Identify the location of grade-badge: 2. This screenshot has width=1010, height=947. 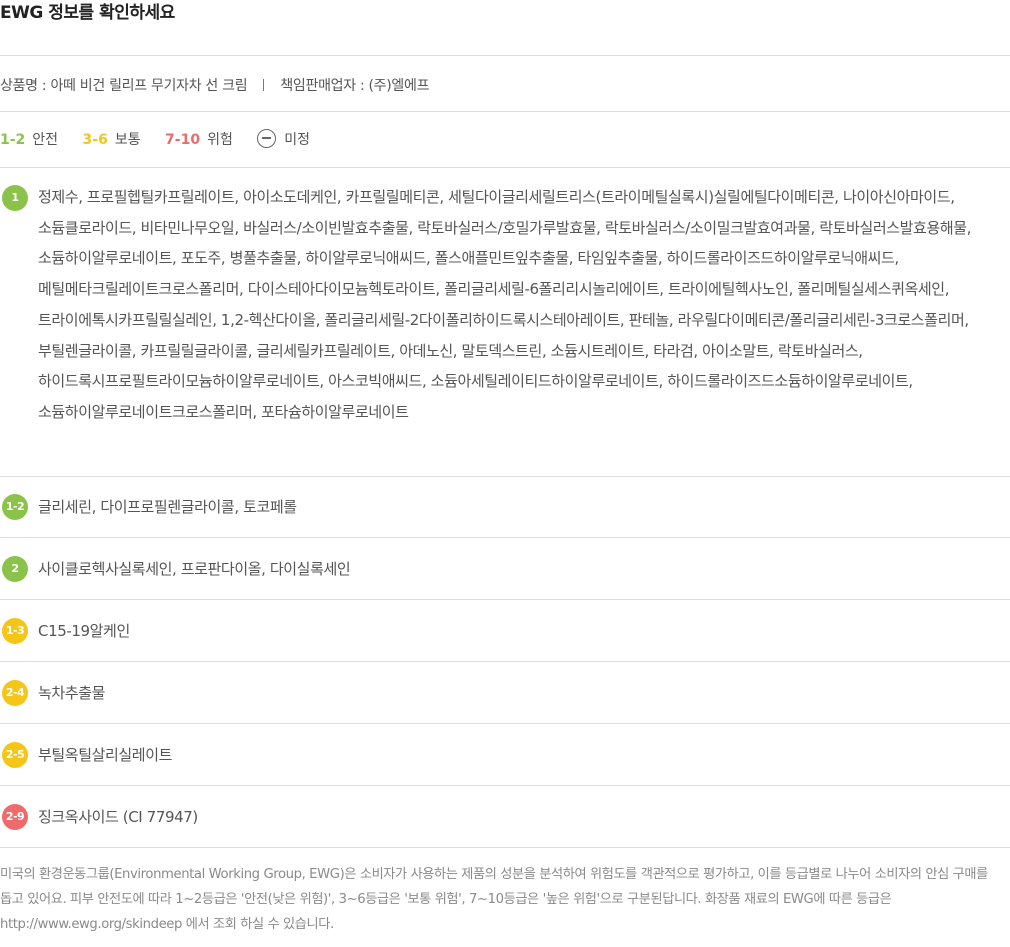
(15, 569).